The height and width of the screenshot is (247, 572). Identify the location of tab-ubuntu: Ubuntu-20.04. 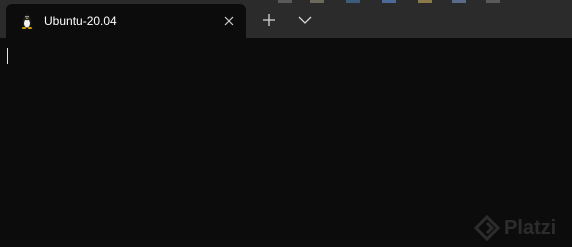
(126, 21).